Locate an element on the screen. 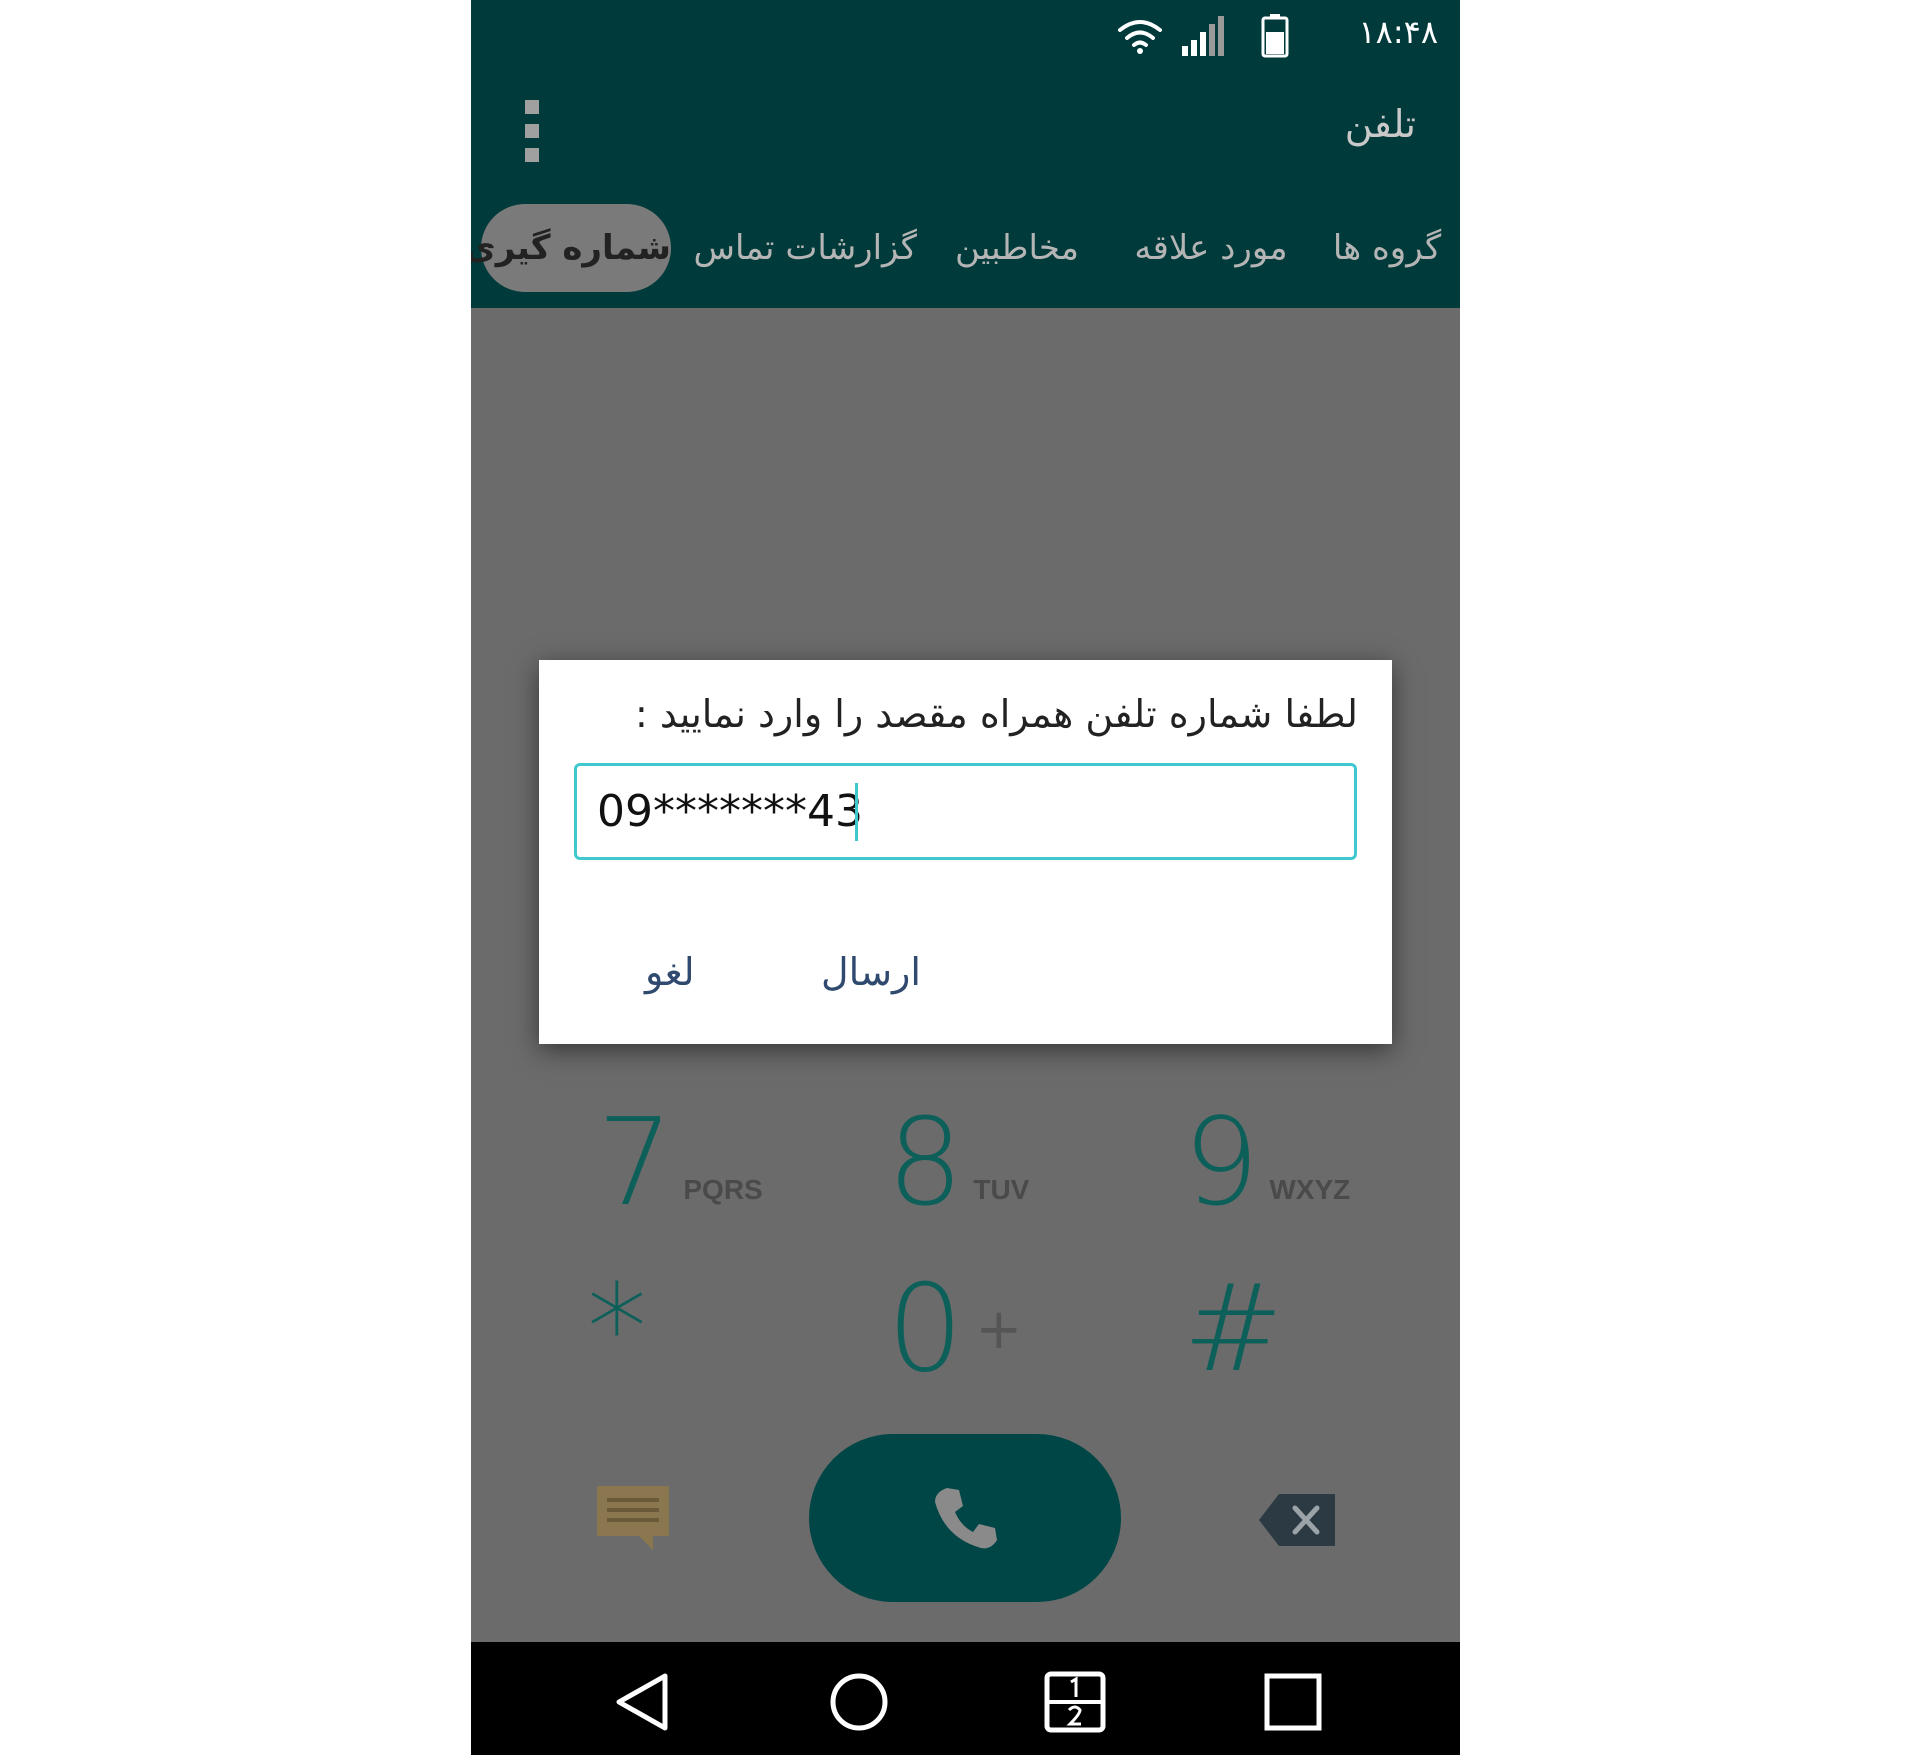  status-bar: ۱۸:۴۸ is located at coordinates (965, 35).